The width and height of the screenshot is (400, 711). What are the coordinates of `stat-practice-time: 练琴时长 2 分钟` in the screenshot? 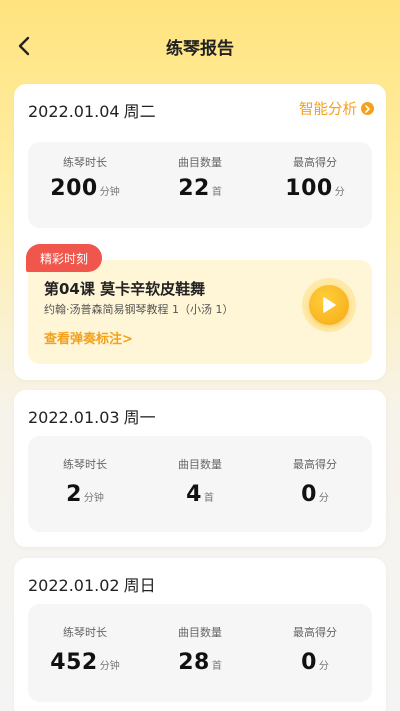 It's located at (85, 482).